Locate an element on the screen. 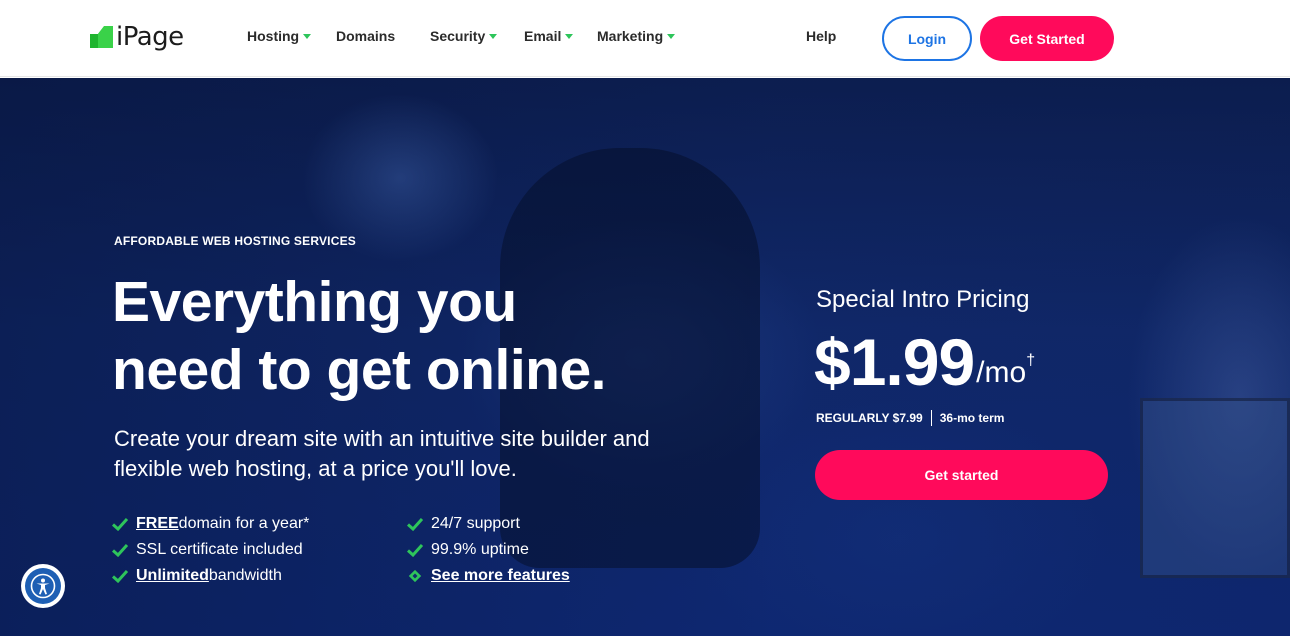 The image size is (1290, 636). accessibility-button is located at coordinates (43, 586).